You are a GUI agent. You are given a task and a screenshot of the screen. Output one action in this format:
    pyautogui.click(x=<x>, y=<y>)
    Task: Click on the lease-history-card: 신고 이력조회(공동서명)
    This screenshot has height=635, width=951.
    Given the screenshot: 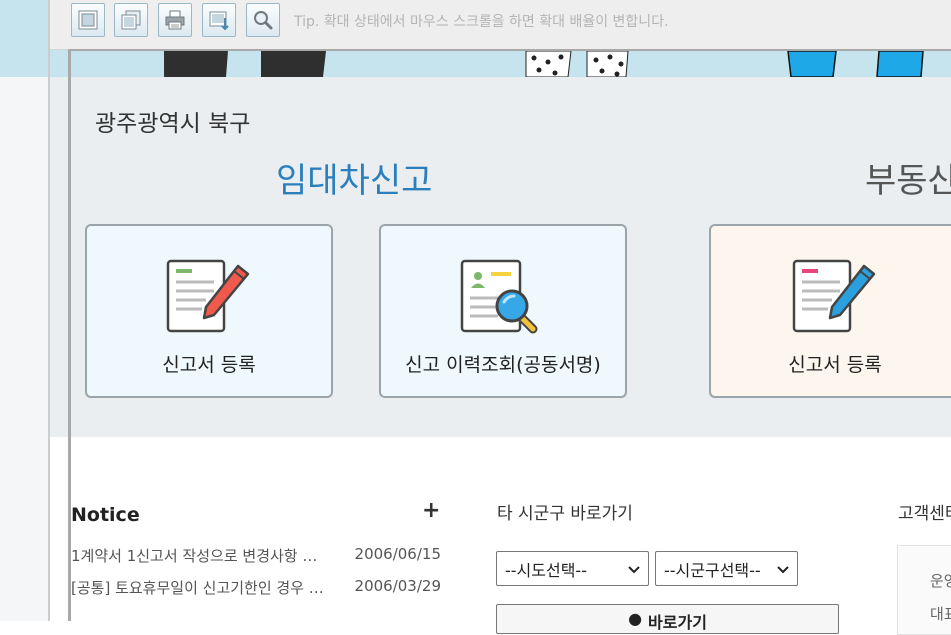 What is the action you would take?
    pyautogui.click(x=503, y=311)
    